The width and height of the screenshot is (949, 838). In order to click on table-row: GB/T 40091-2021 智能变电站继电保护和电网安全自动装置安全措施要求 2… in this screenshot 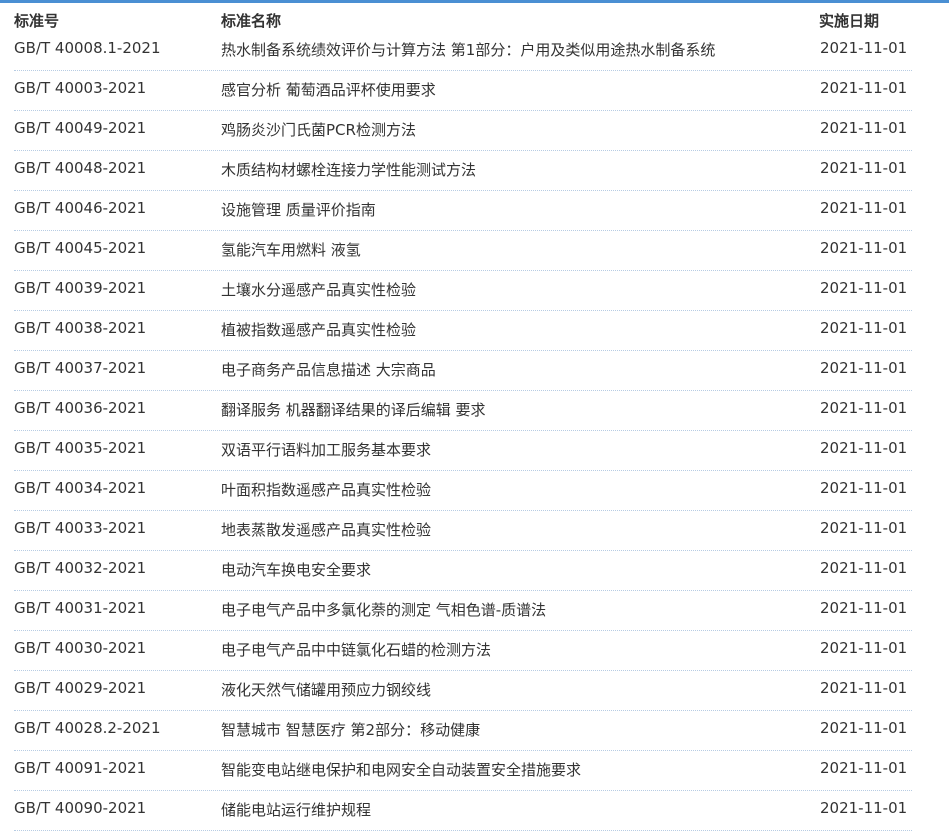, I will do `click(474, 771)`.